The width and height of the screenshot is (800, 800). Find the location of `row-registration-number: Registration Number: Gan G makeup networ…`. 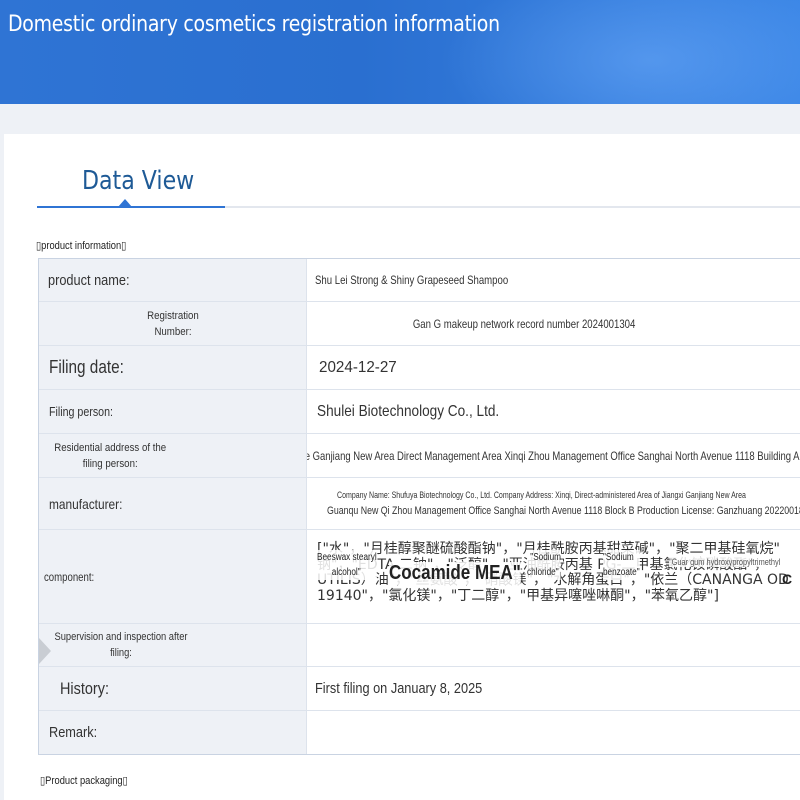

row-registration-number: Registration Number: Gan G makeup networ… is located at coordinates (419, 324).